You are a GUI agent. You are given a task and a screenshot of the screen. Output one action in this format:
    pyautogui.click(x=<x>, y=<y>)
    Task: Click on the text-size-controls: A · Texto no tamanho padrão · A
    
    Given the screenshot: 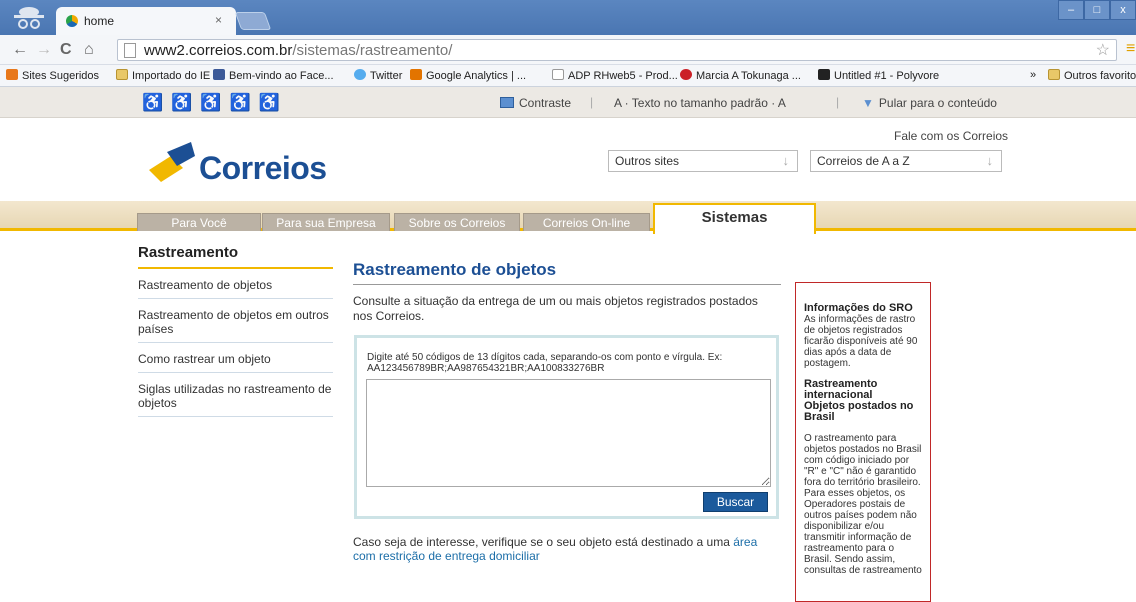 What is the action you would take?
    pyautogui.click(x=700, y=103)
    